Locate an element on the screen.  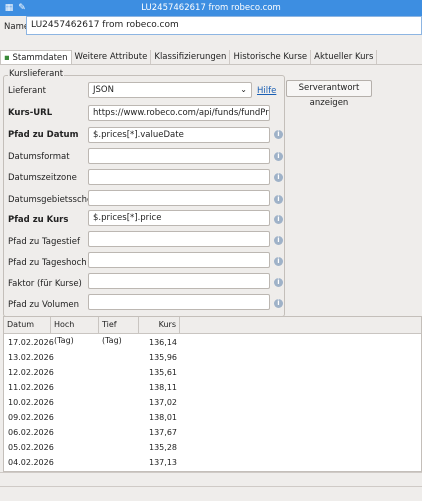
pfad-kurs-input: $.prices[*].price is located at coordinates (179, 218).